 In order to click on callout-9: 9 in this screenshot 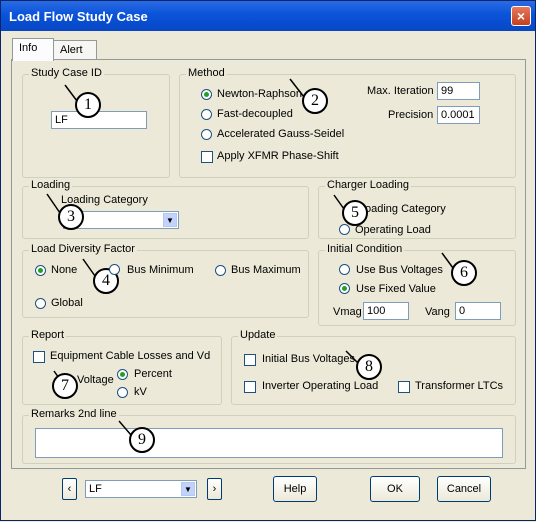, I will do `click(142, 440)`.